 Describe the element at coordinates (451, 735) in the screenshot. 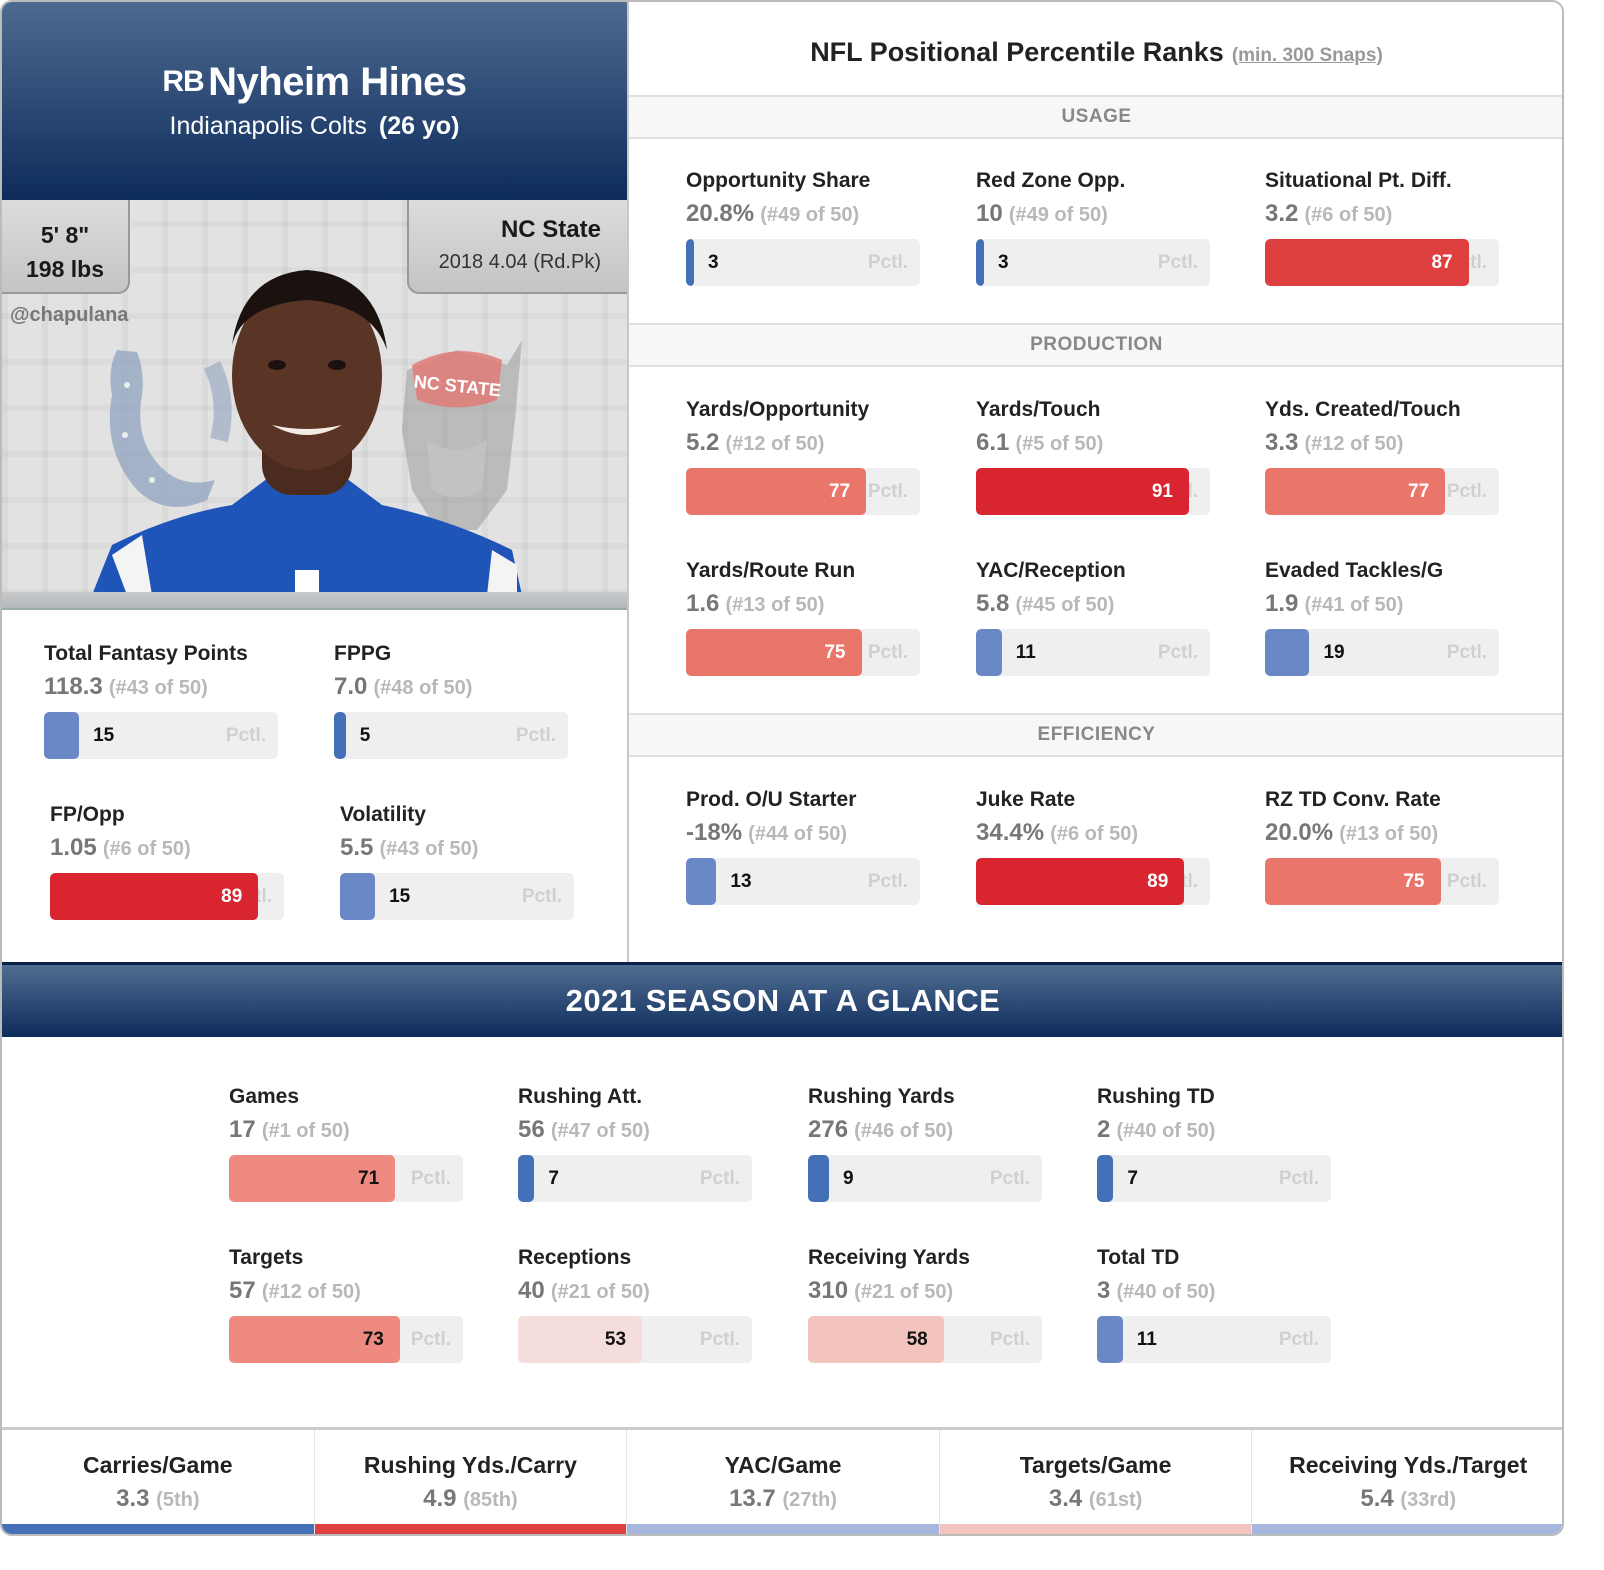

I see `percentile-bar: Pctl. 5` at that location.